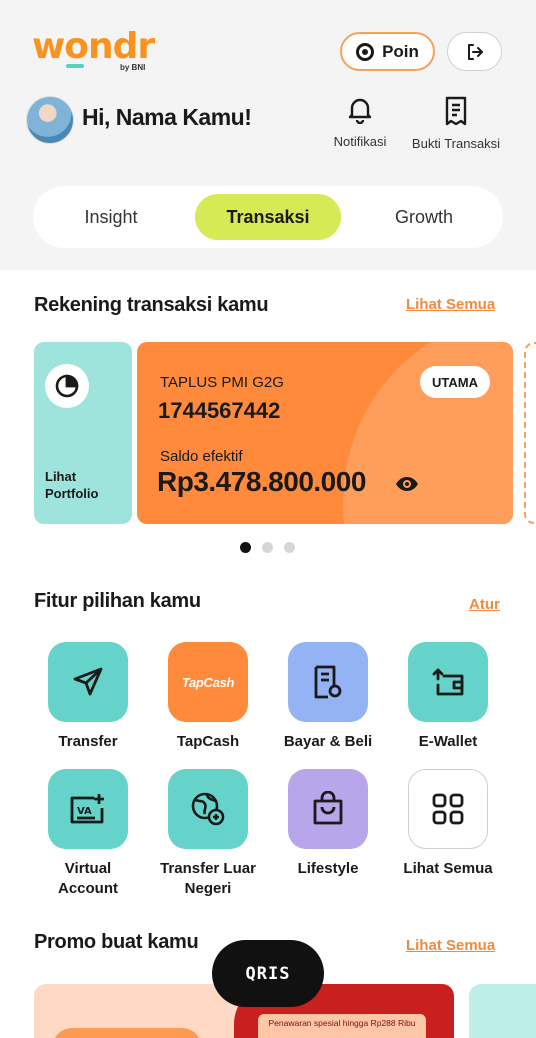 This screenshot has height=1038, width=536. Describe the element at coordinates (407, 484) in the screenshot. I see `eye-icon` at that location.